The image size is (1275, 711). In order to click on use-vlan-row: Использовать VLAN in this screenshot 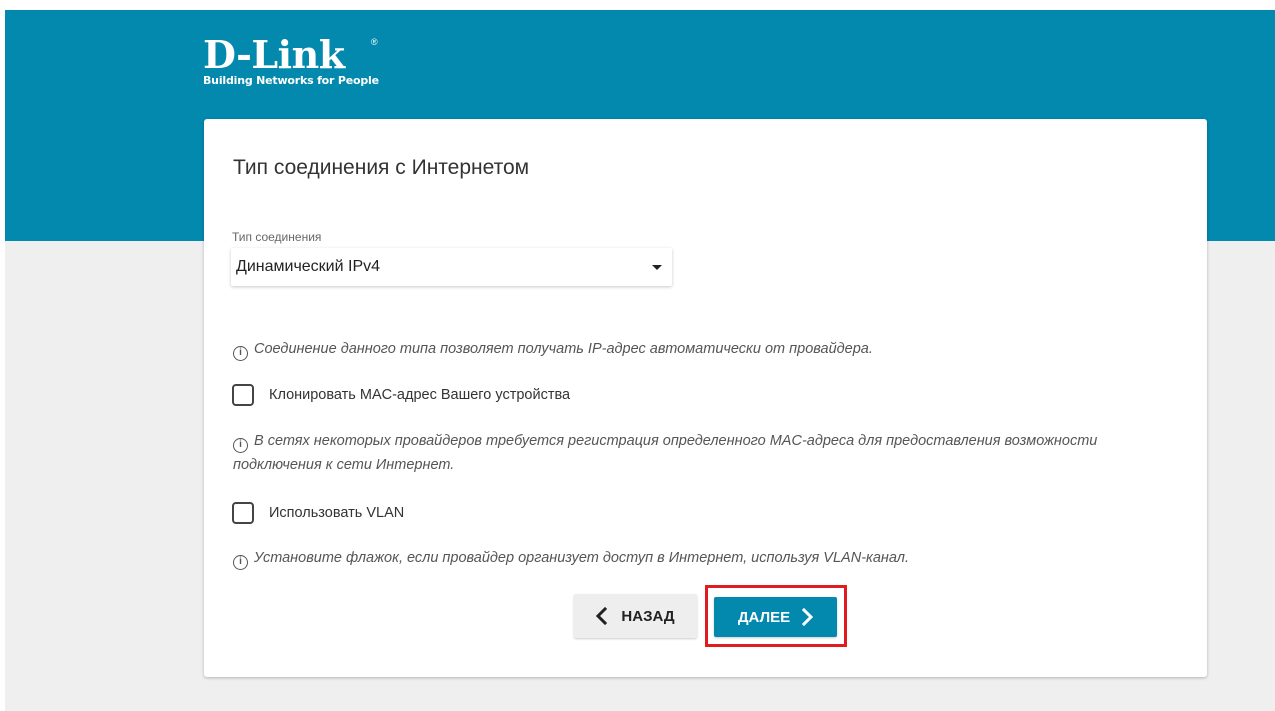, I will do `click(318, 513)`.